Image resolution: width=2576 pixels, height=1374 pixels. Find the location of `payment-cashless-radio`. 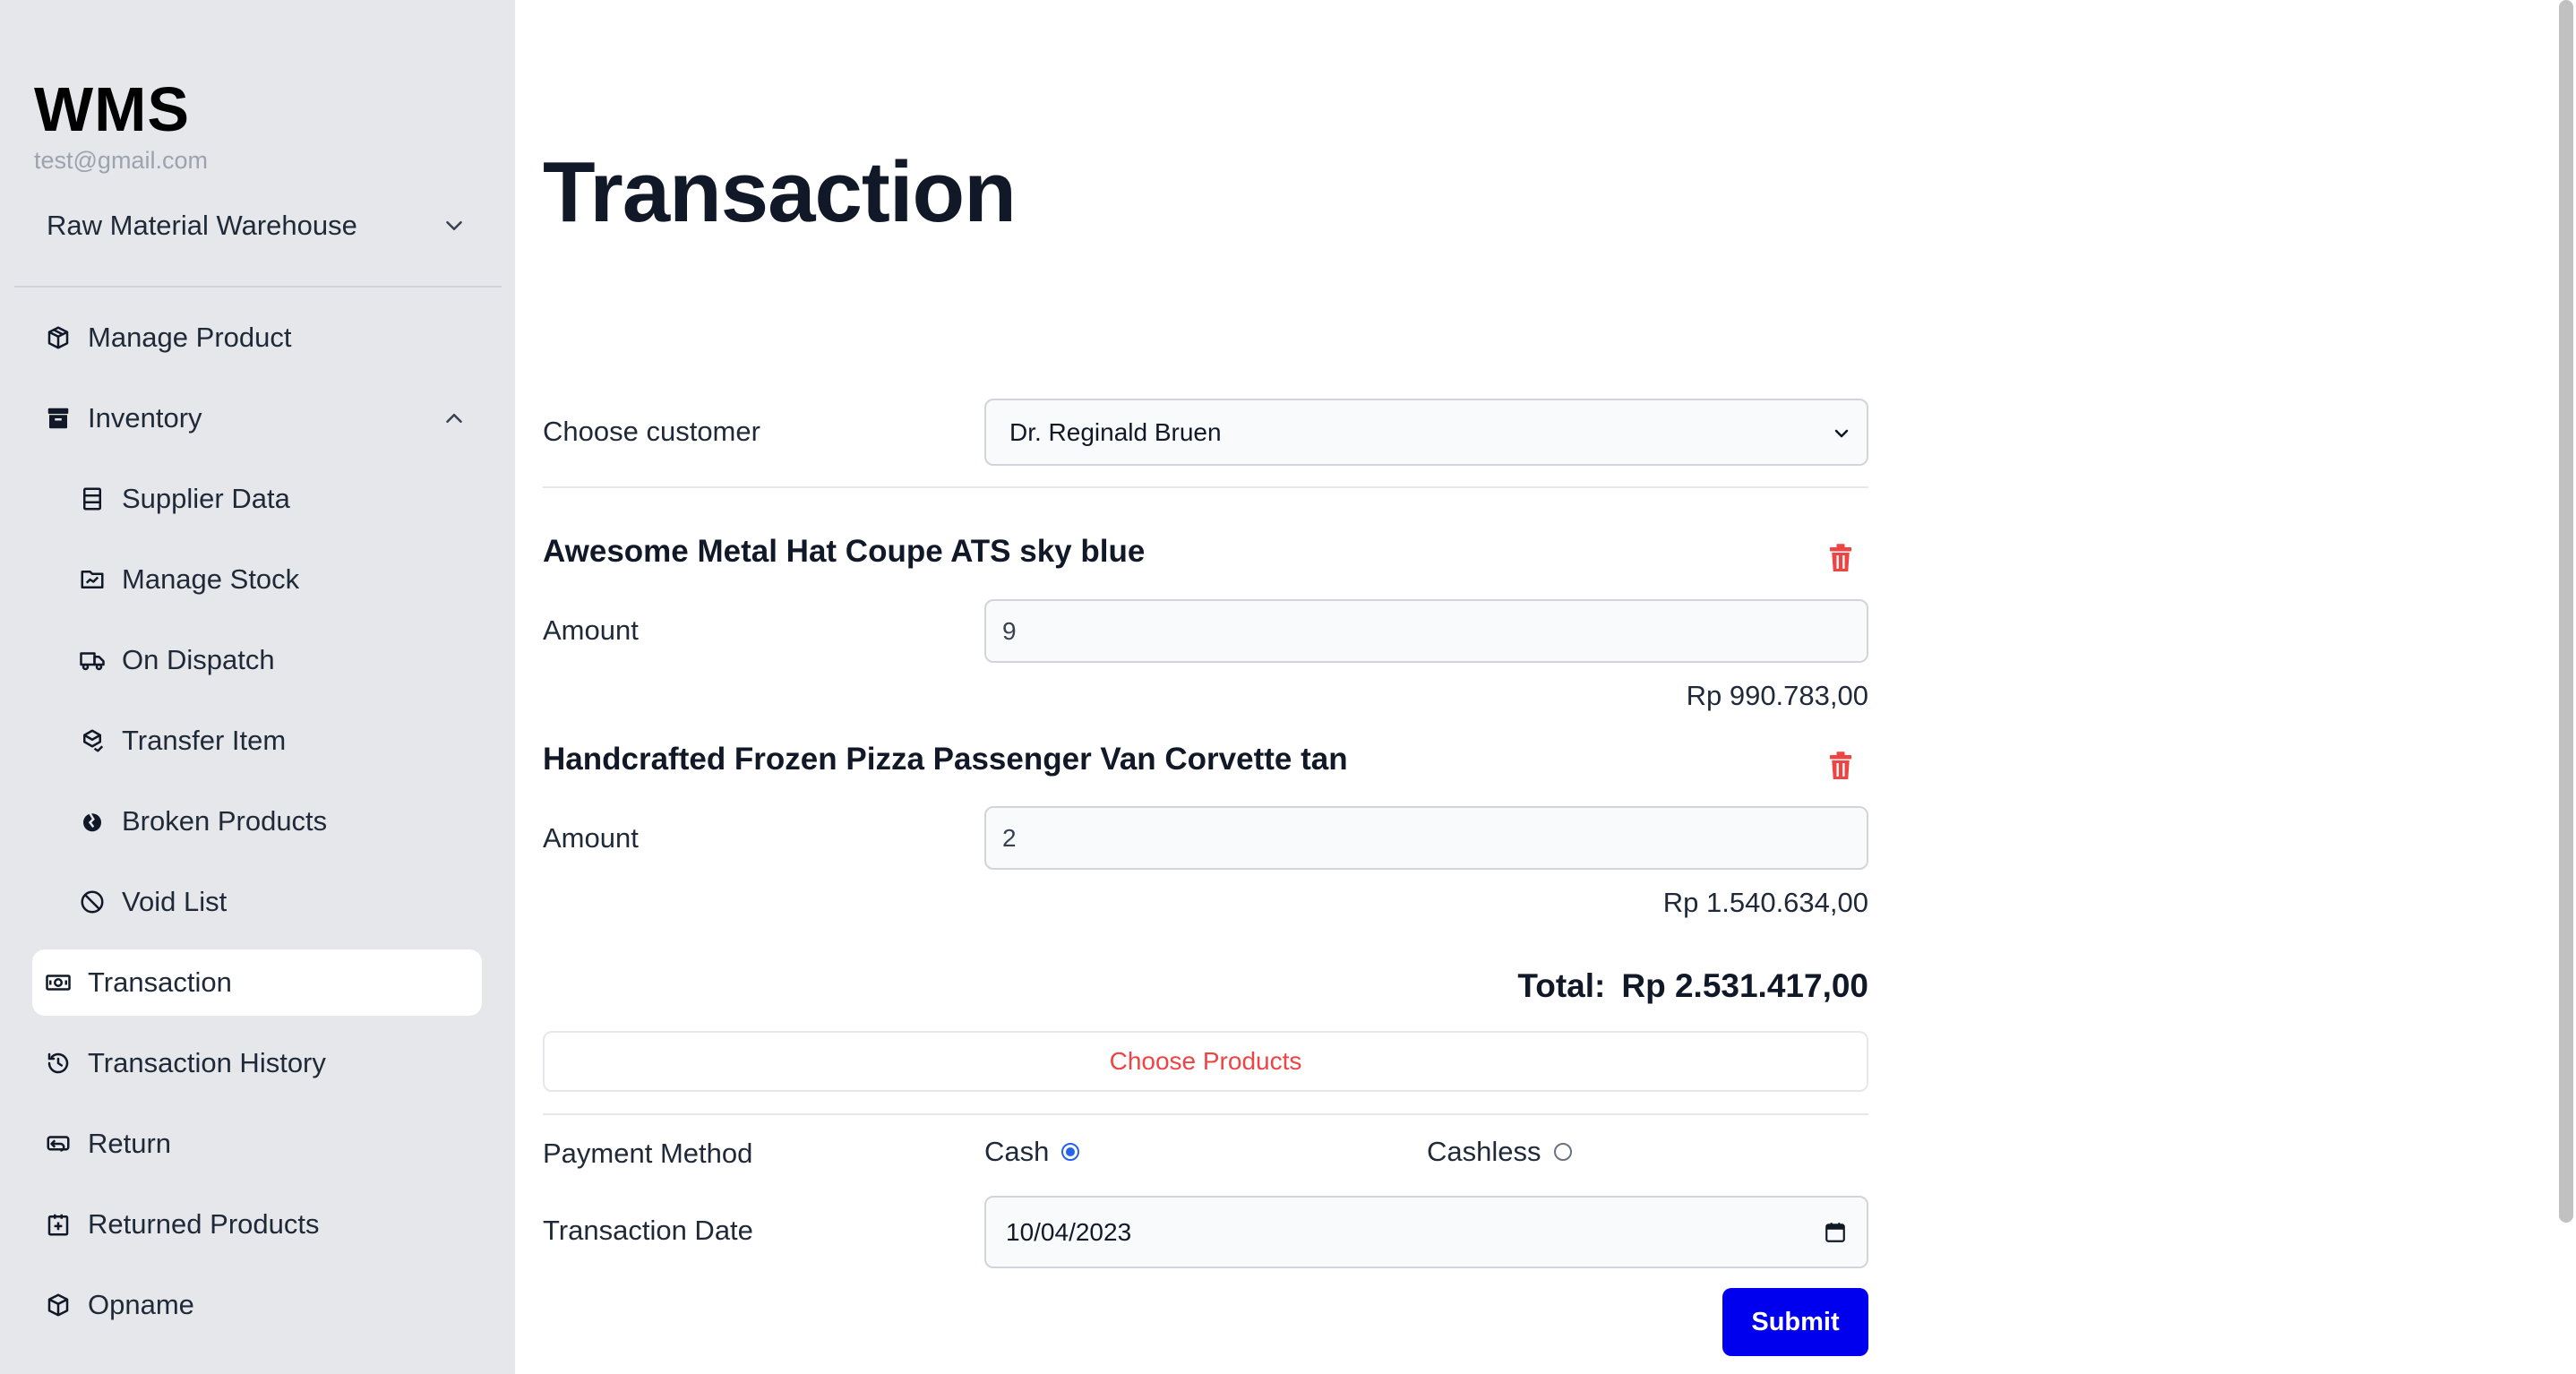

payment-cashless-radio is located at coordinates (1562, 1152).